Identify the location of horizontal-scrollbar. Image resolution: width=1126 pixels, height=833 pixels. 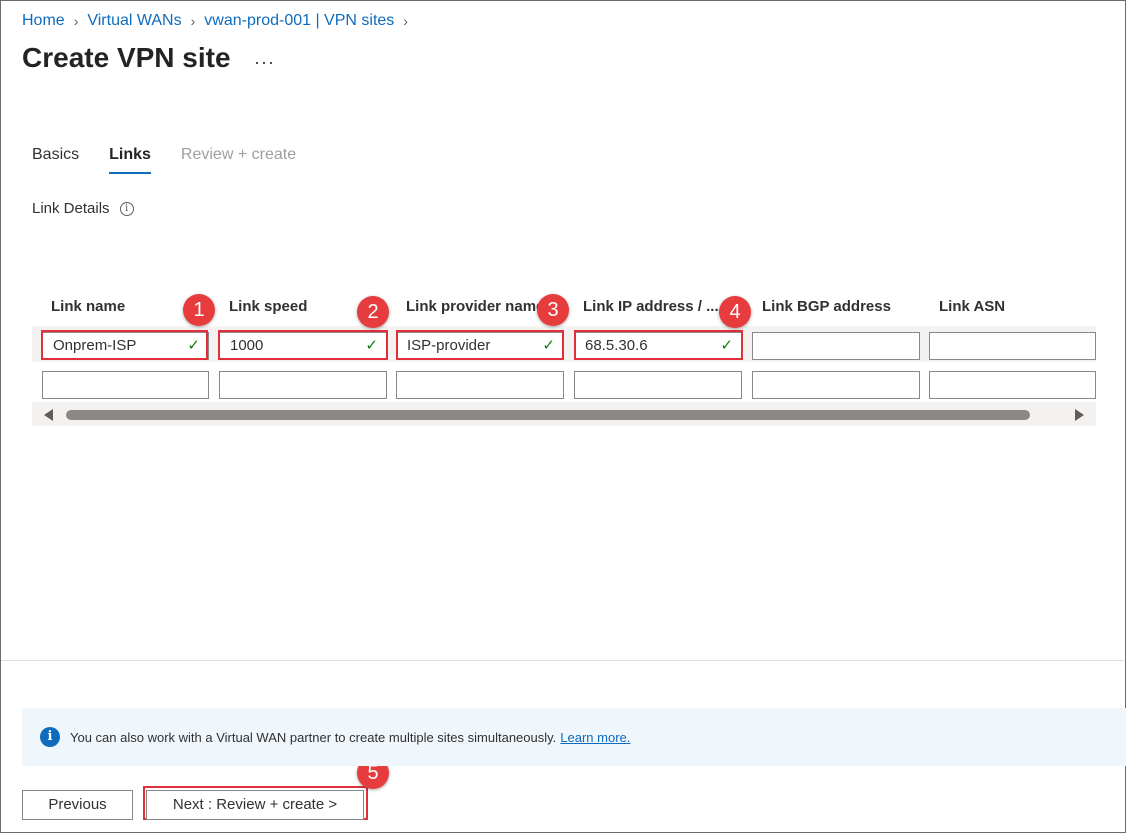
(564, 414).